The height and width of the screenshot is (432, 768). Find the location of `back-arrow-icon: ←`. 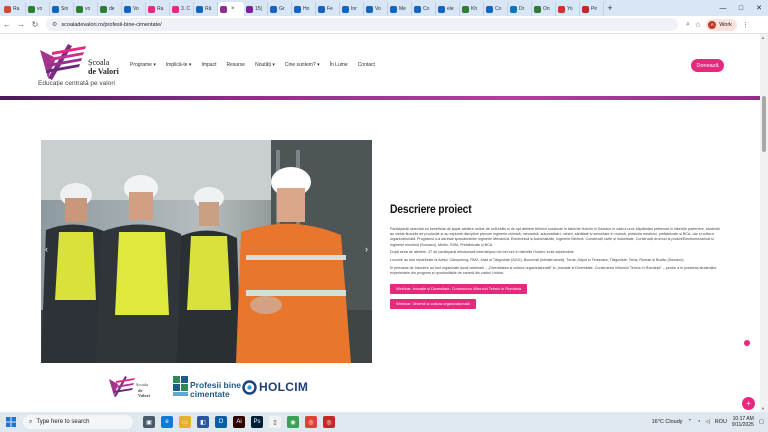

back-arrow-icon: ← is located at coordinates (7, 24).